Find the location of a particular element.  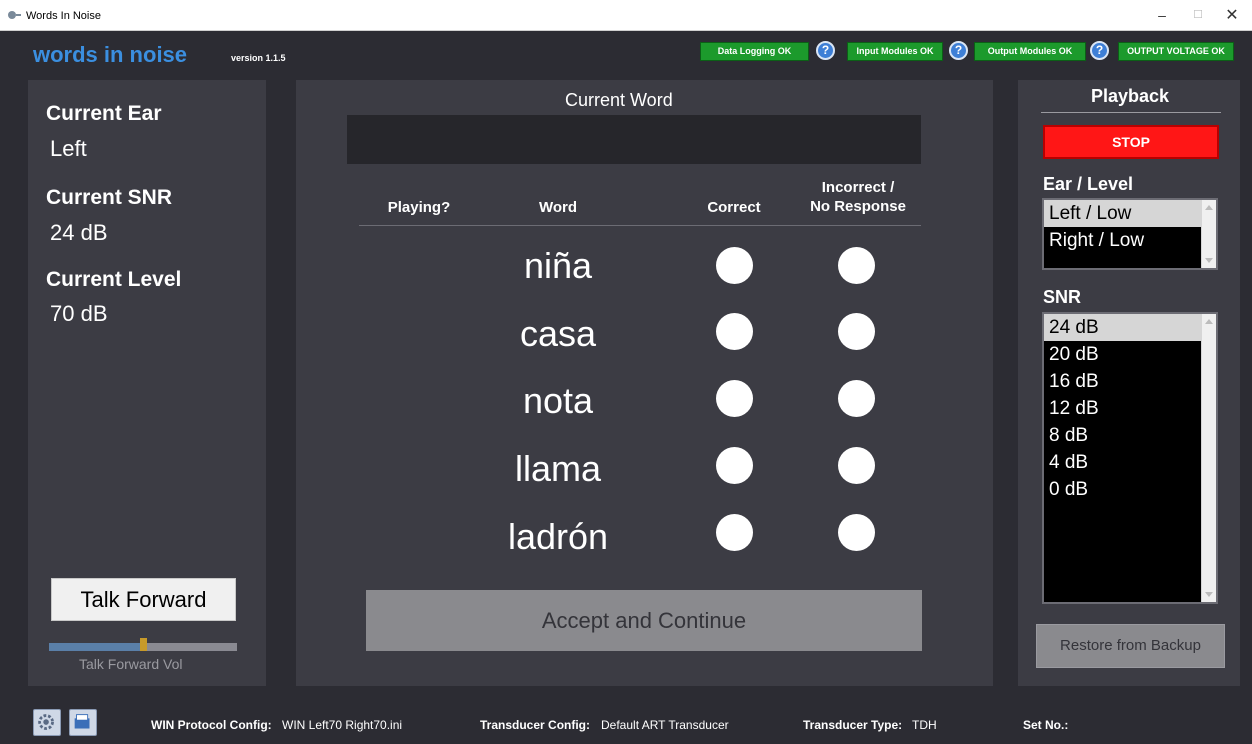

incorrect-header-line1: Incorrect / is located at coordinates (858, 187).